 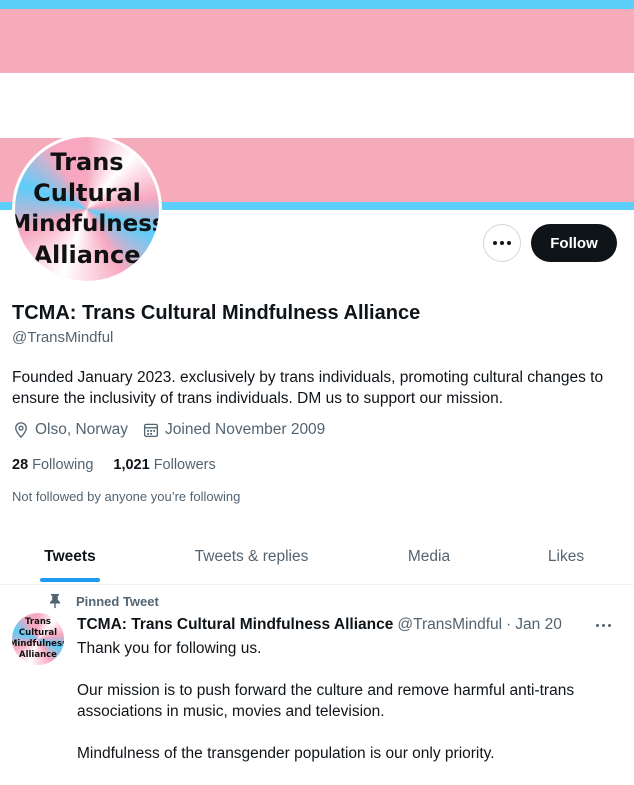 What do you see at coordinates (317, 41) in the screenshot?
I see `banner-stripe-pink` at bounding box center [317, 41].